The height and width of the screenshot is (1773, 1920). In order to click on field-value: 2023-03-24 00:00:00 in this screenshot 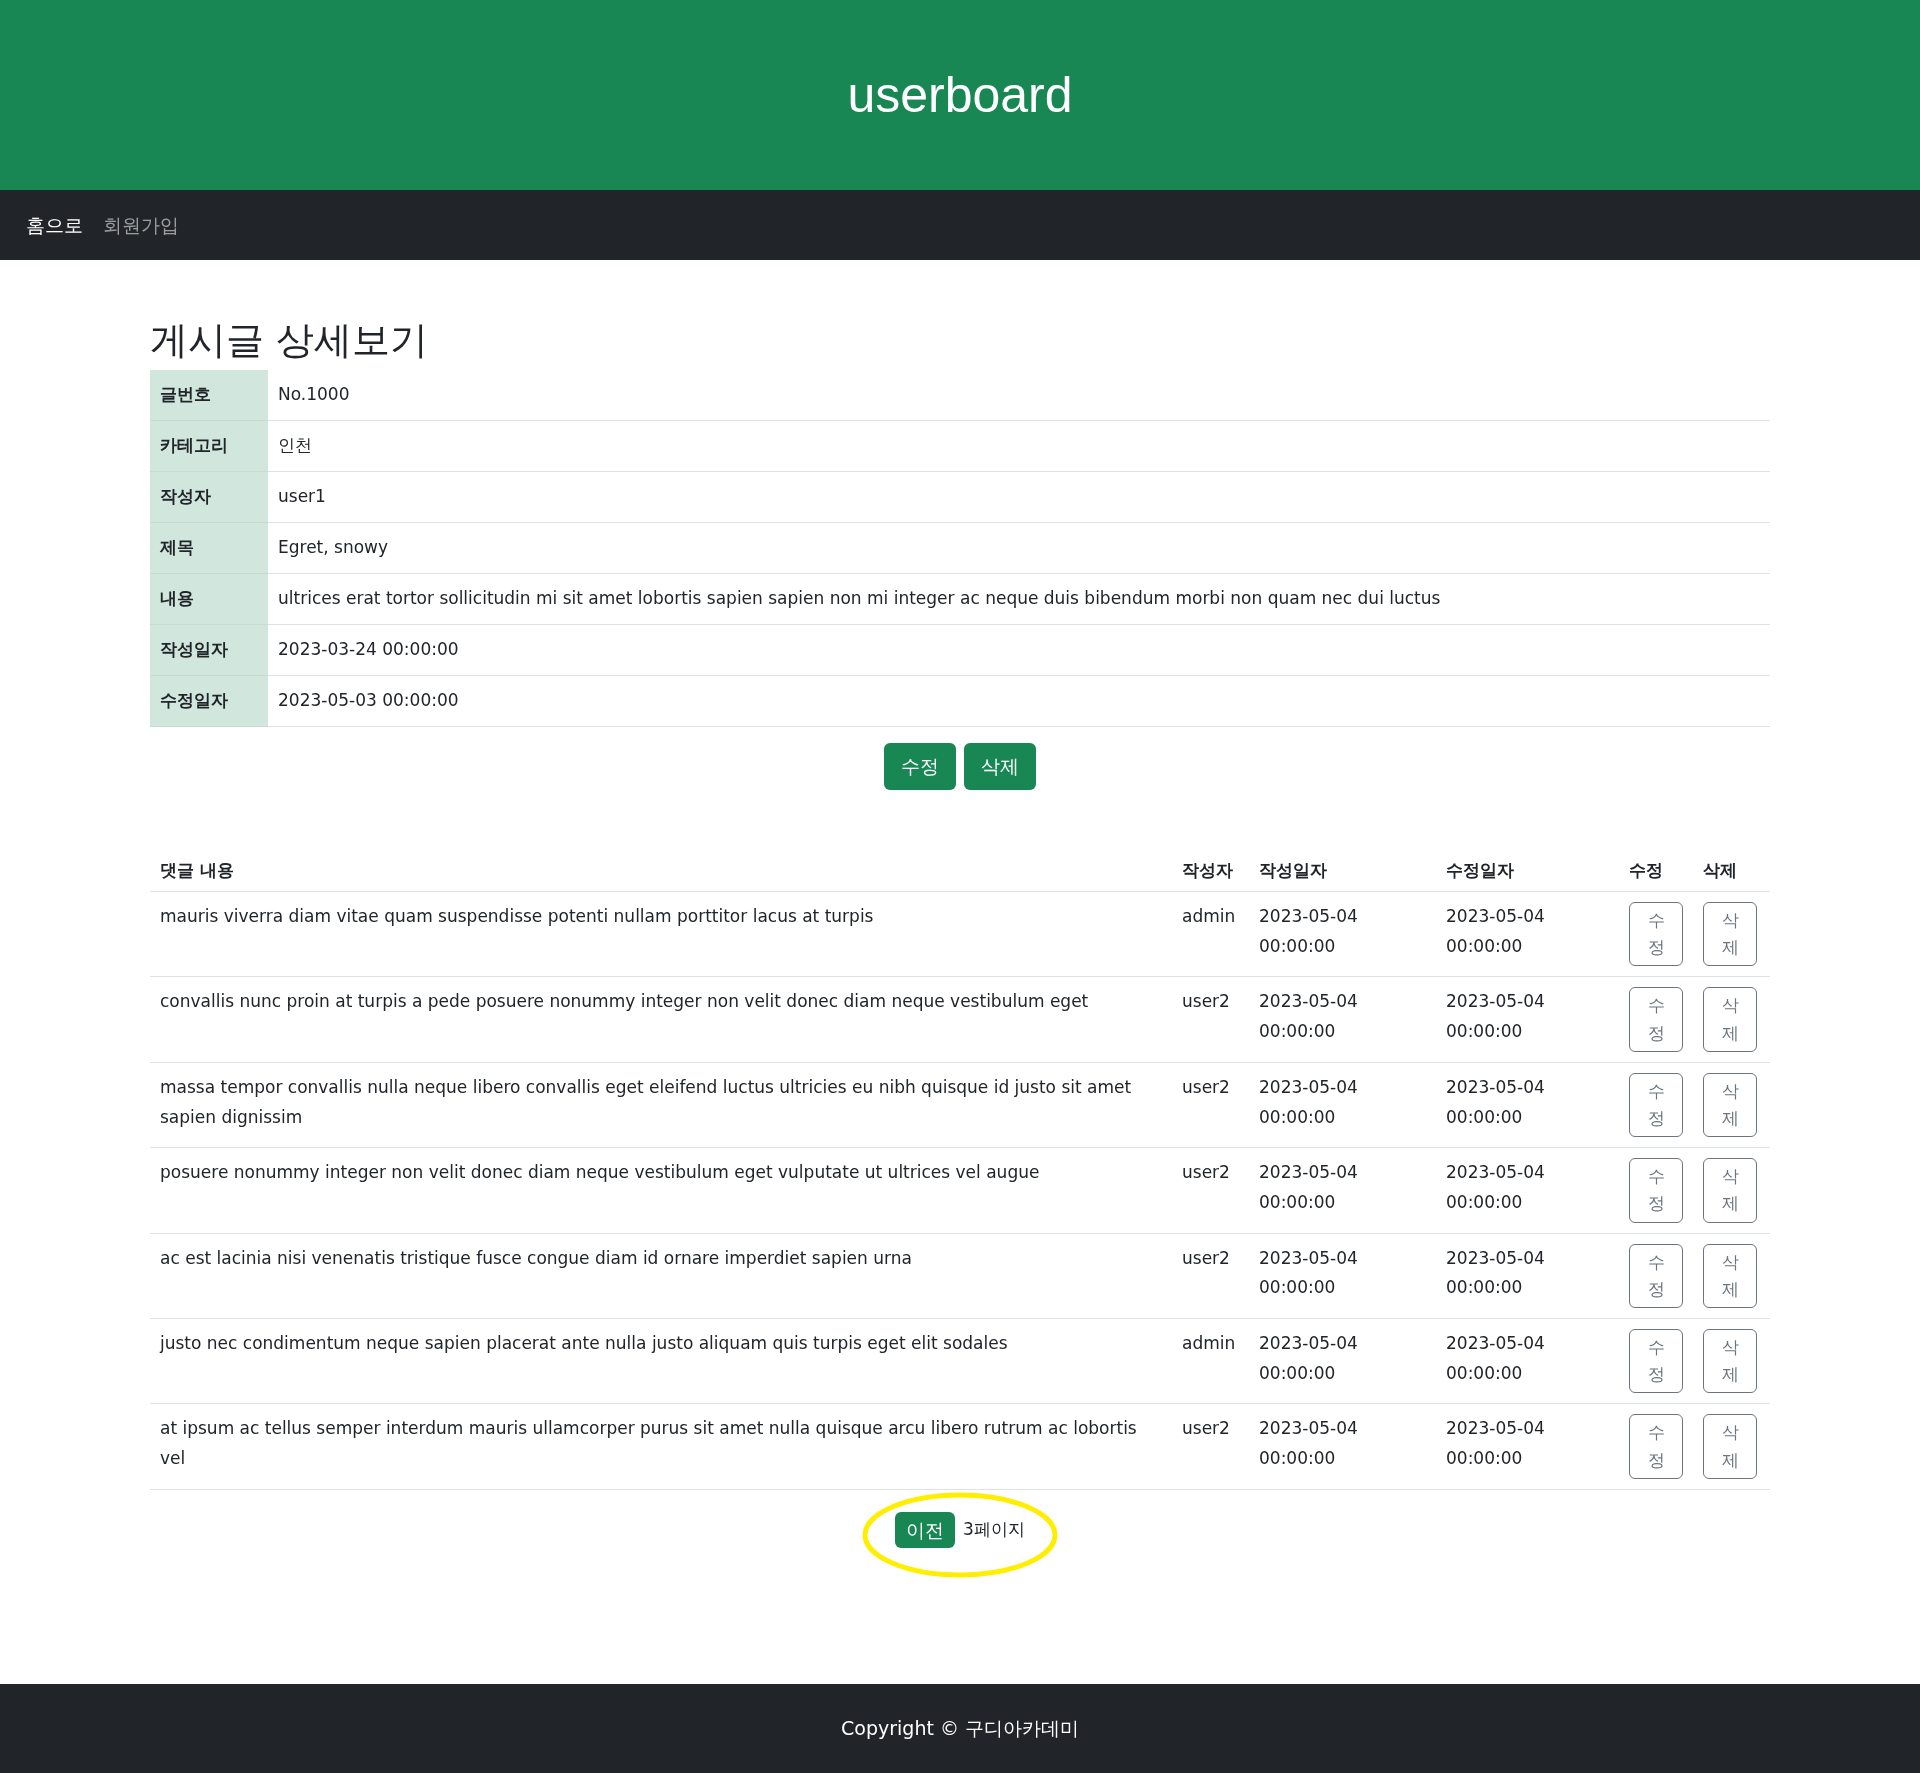, I will do `click(1019, 650)`.